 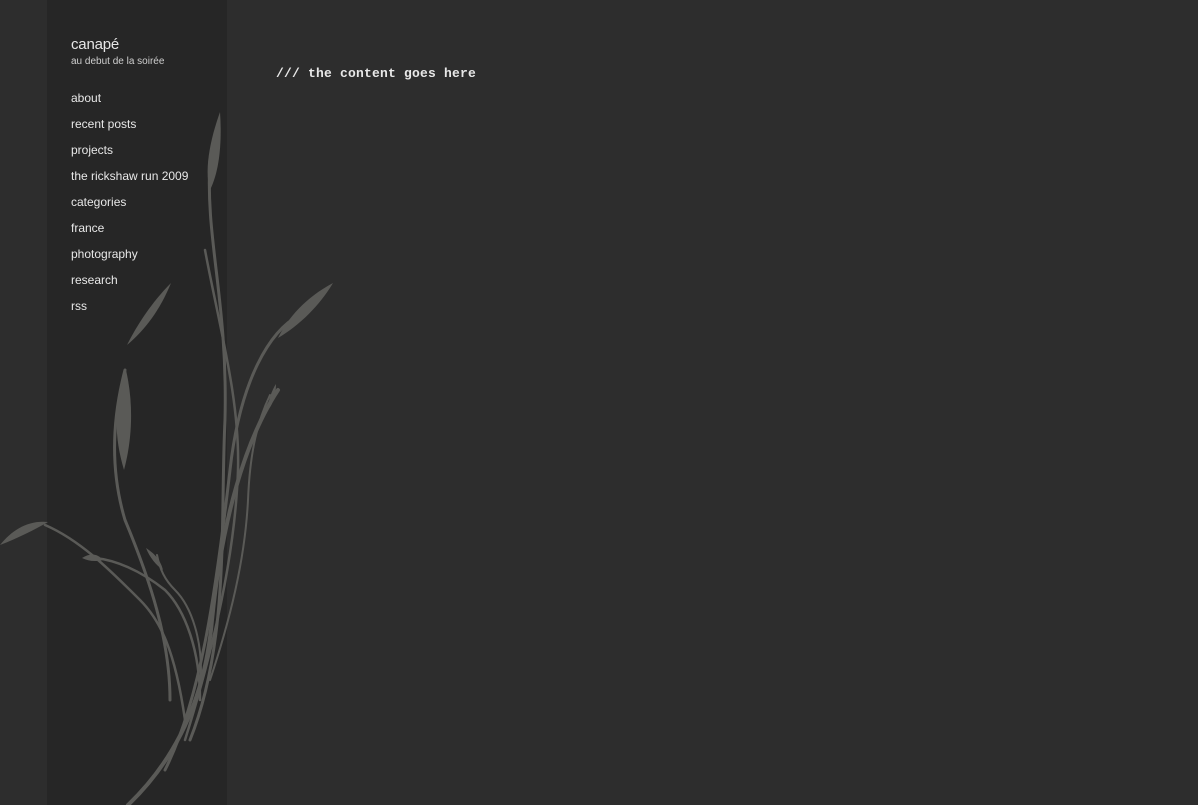 What do you see at coordinates (94, 280) in the screenshot?
I see `nav-link-research: research` at bounding box center [94, 280].